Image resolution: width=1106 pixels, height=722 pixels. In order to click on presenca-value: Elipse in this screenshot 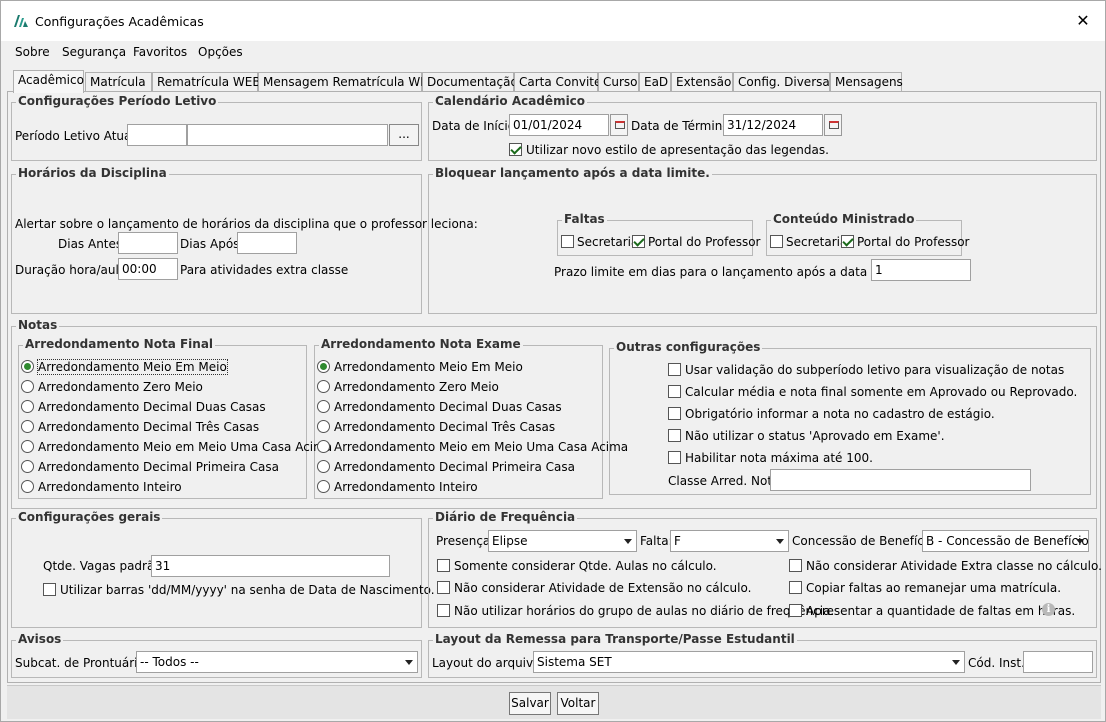, I will do `click(510, 541)`.